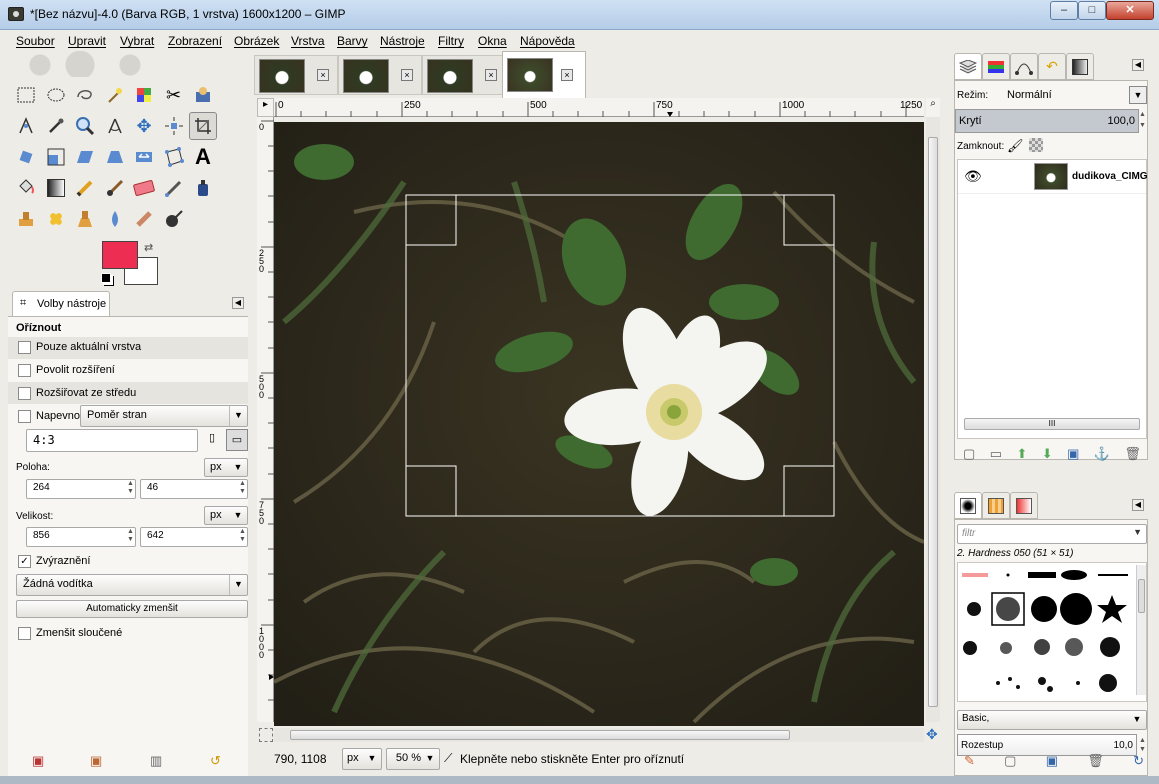  I want to click on size-unit-dropdown: px ▼, so click(226, 515).